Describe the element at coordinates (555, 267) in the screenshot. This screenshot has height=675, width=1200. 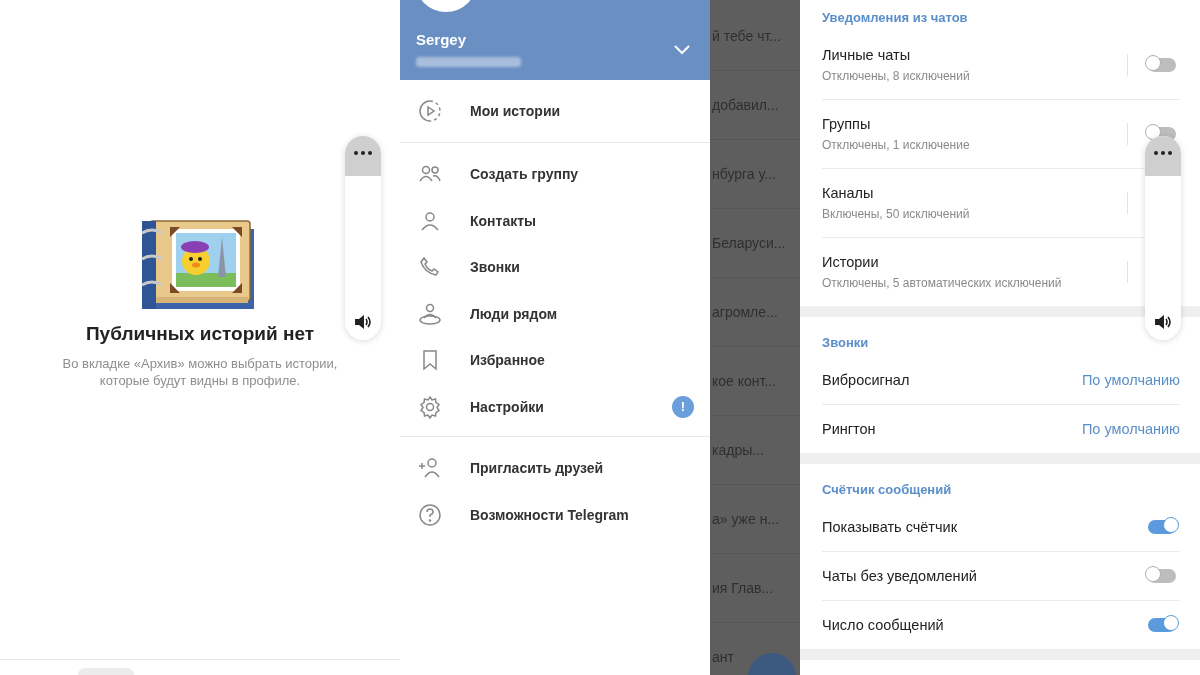
I see `menu-item: Звонки` at that location.